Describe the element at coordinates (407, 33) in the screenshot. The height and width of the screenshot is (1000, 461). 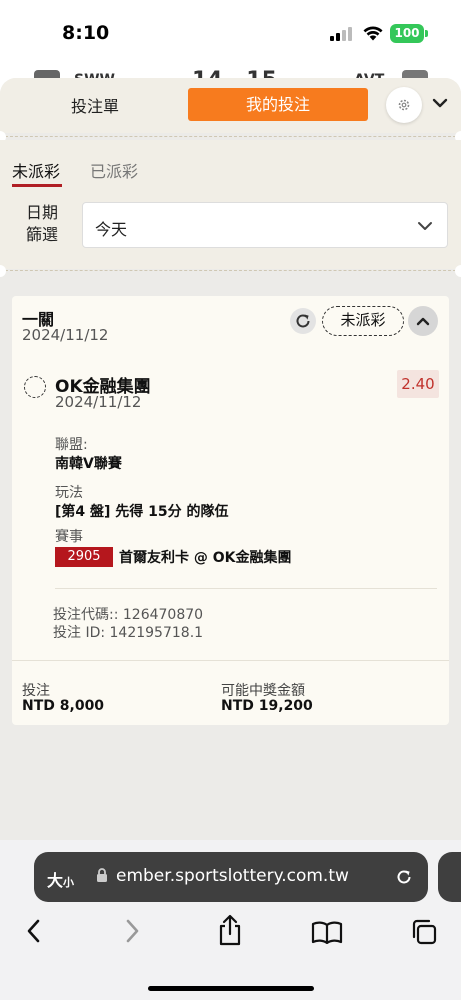
I see `battery-icon: 100` at that location.